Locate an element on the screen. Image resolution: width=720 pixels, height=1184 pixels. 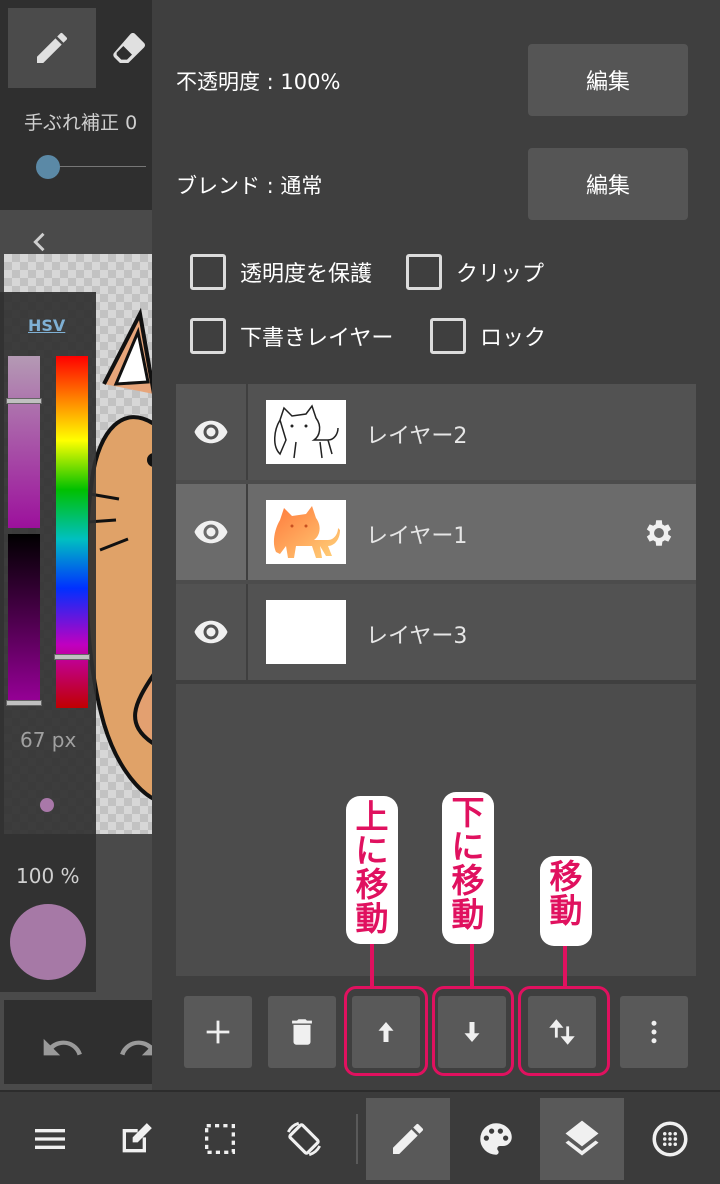
undo-icon is located at coordinates (62, 1047).